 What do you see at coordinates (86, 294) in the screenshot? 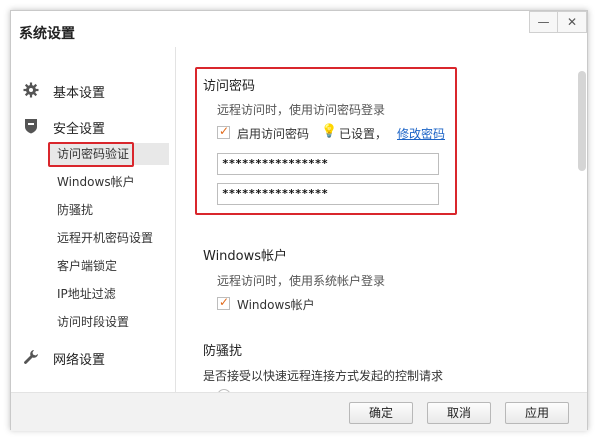
I see `sidebar-subitem-ip-filter: IP地址过滤` at bounding box center [86, 294].